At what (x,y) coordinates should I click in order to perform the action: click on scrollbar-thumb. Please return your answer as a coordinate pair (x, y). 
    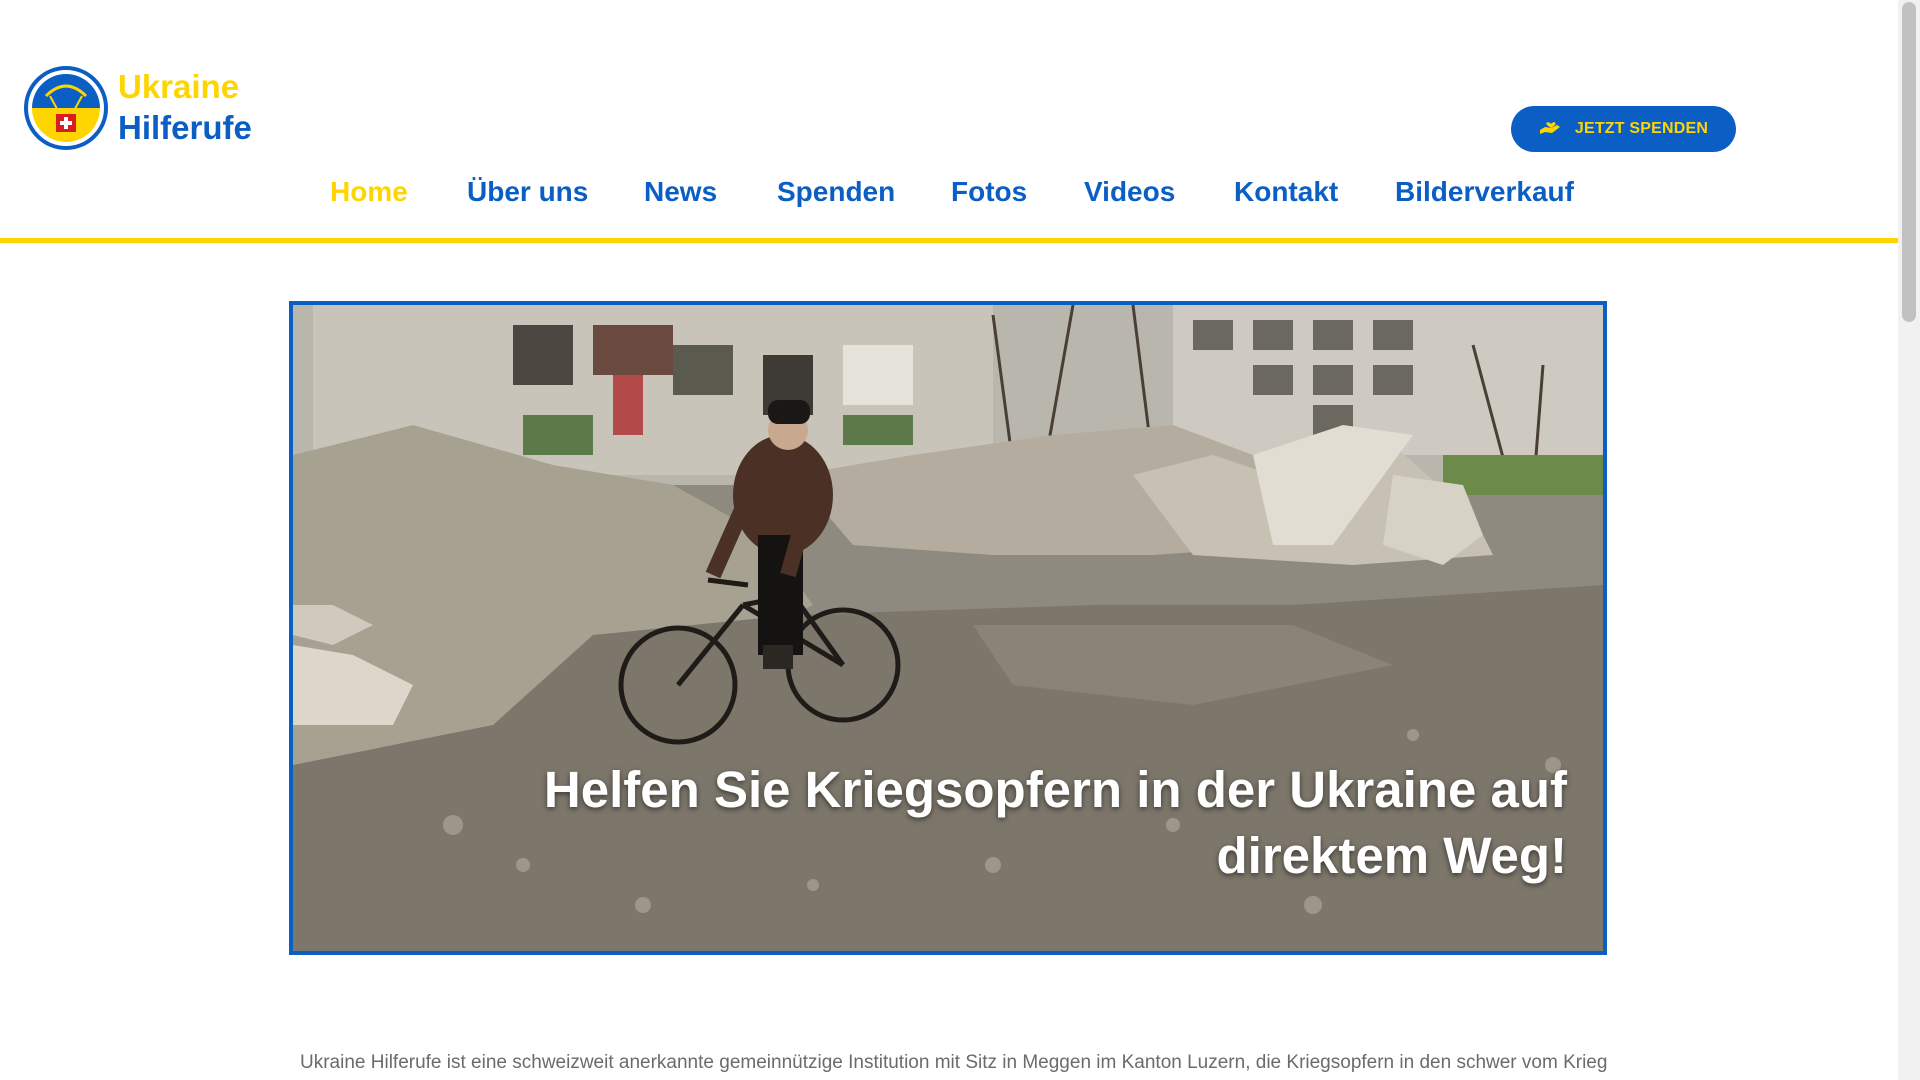
    Looking at the image, I should click on (1909, 162).